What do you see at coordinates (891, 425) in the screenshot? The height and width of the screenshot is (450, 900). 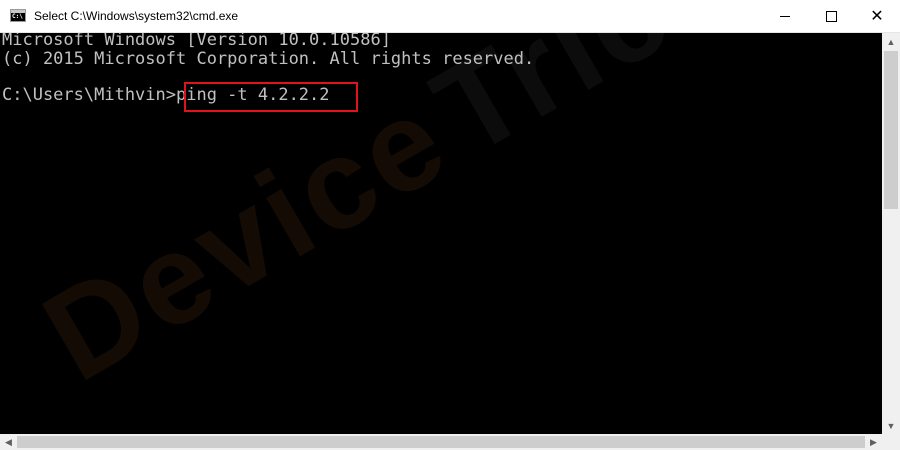 I see `scroll-down-icon: ▼` at bounding box center [891, 425].